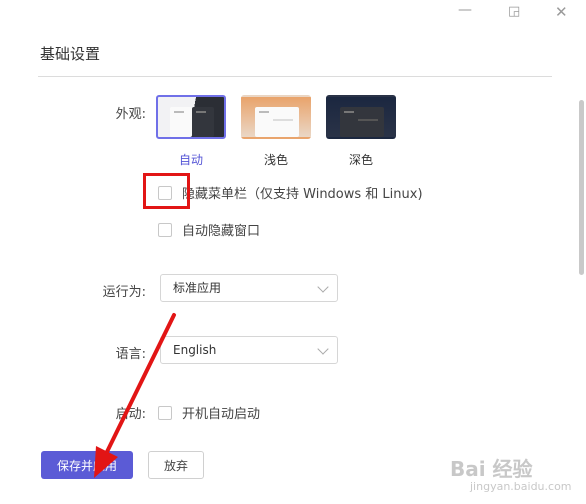  What do you see at coordinates (491, 469) in the screenshot?
I see `watermark-logo: Bai 经验` at bounding box center [491, 469].